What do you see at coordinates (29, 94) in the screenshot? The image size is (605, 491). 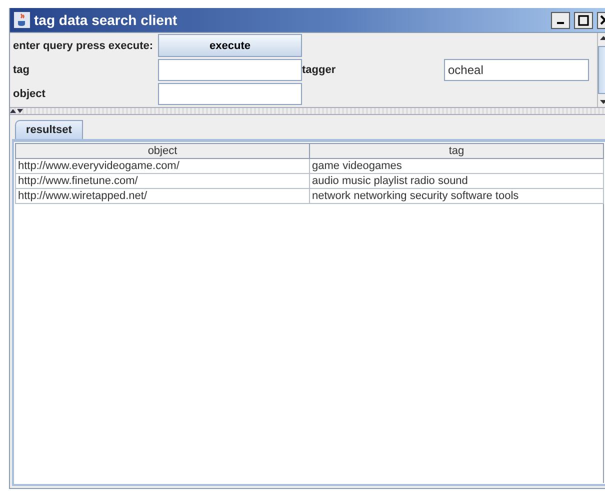 I see `field-label: object` at bounding box center [29, 94].